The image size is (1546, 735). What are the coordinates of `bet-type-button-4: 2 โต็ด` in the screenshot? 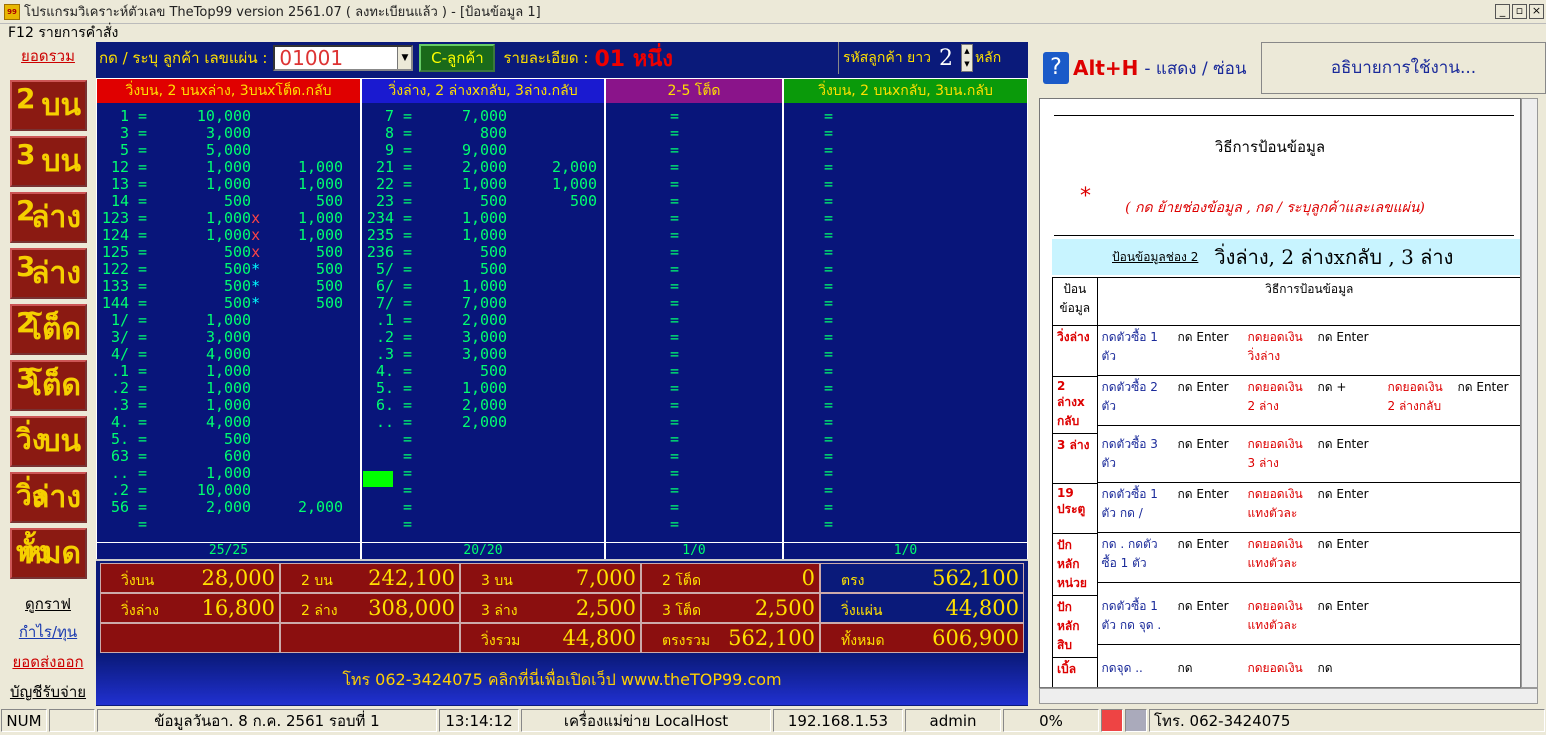 It's located at (48, 329).